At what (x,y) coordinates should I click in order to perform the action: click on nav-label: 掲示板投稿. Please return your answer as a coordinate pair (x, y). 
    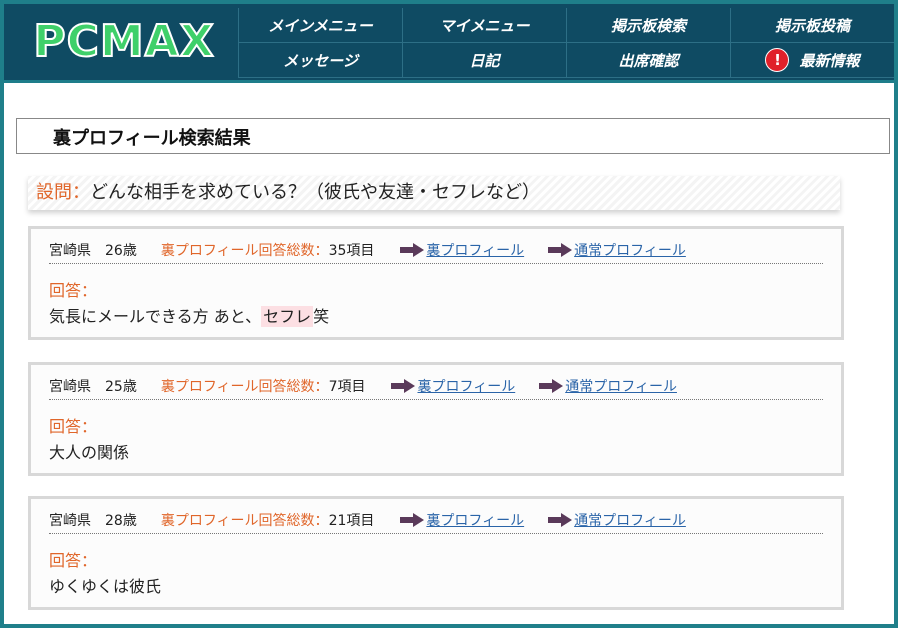
    Looking at the image, I should click on (812, 25).